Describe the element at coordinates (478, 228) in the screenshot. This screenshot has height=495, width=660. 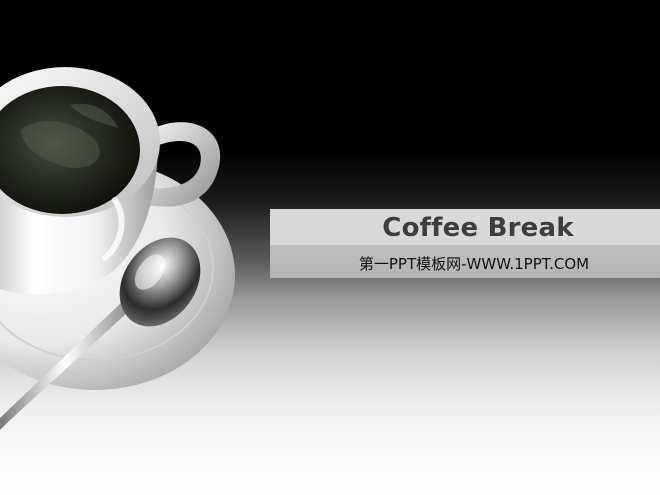
I see `slide-title: Coffee Break` at that location.